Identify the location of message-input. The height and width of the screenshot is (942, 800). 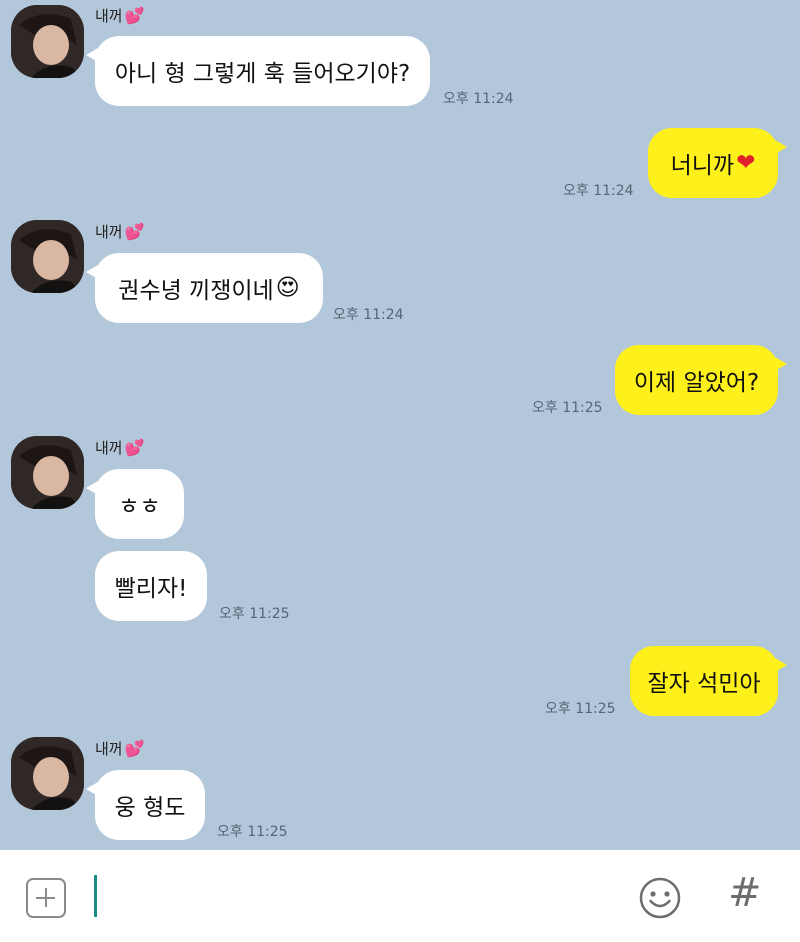
(353, 898).